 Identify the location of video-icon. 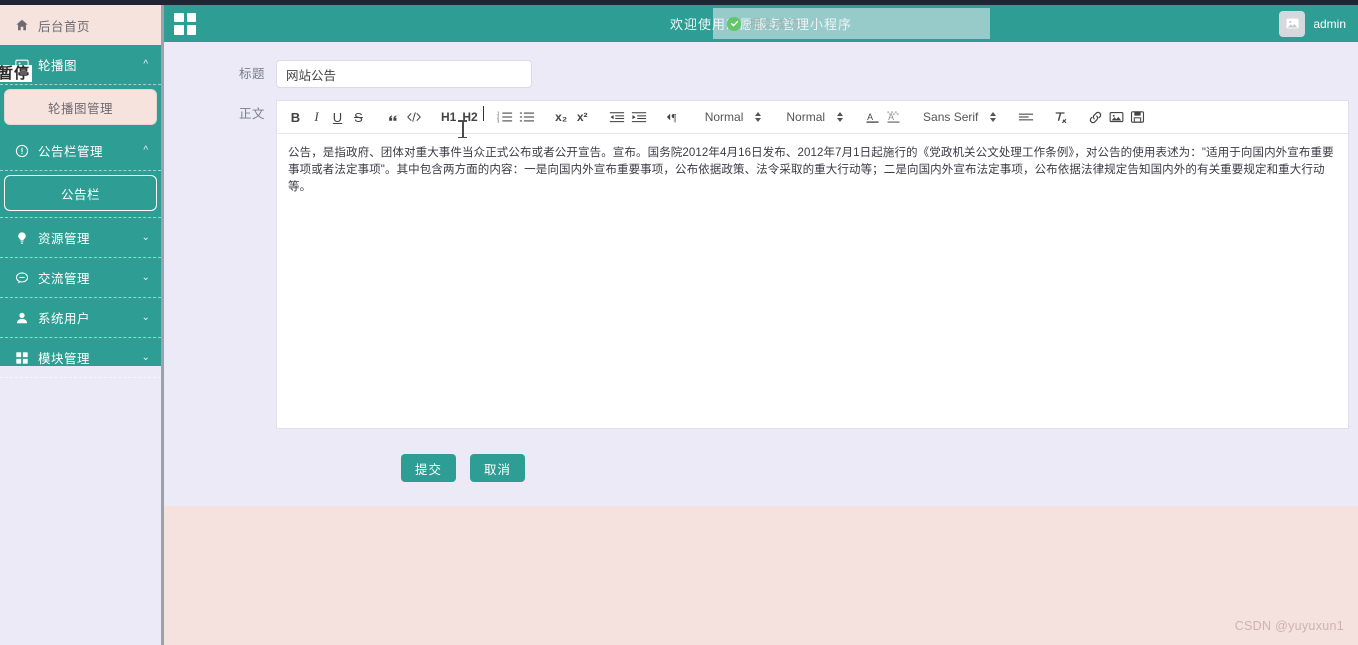
(1137, 117).